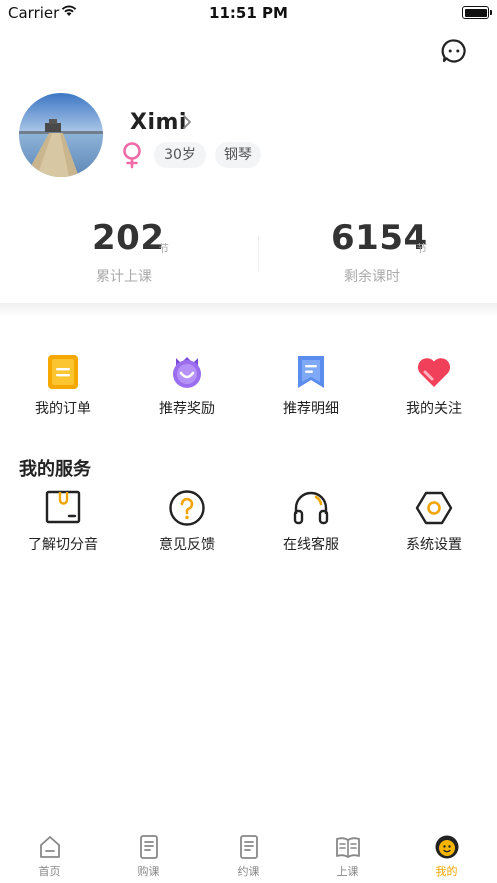  Describe the element at coordinates (63, 372) in the screenshot. I see `orders-icon` at that location.